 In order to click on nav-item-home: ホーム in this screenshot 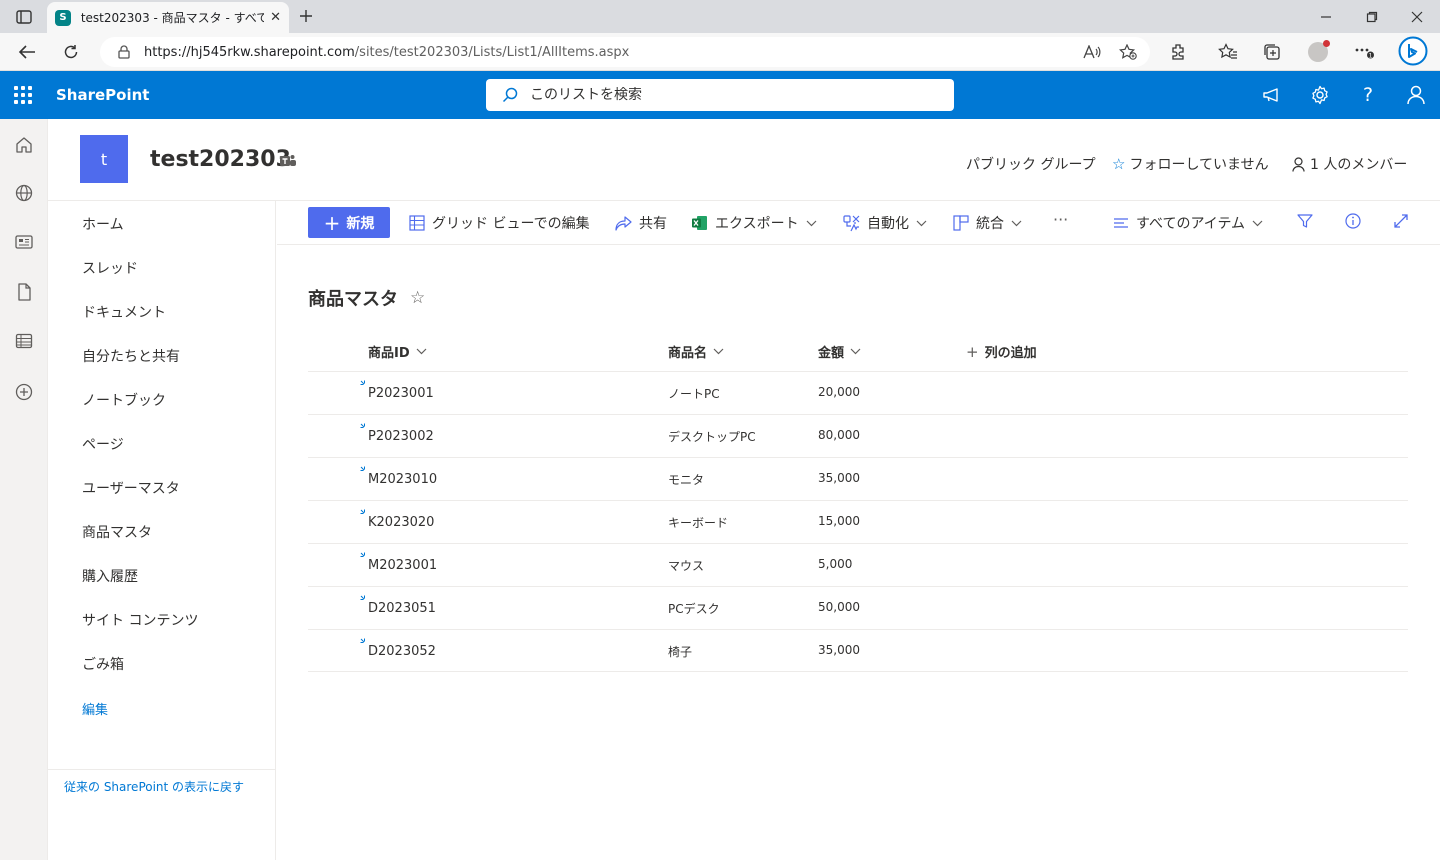, I will do `click(103, 224)`.